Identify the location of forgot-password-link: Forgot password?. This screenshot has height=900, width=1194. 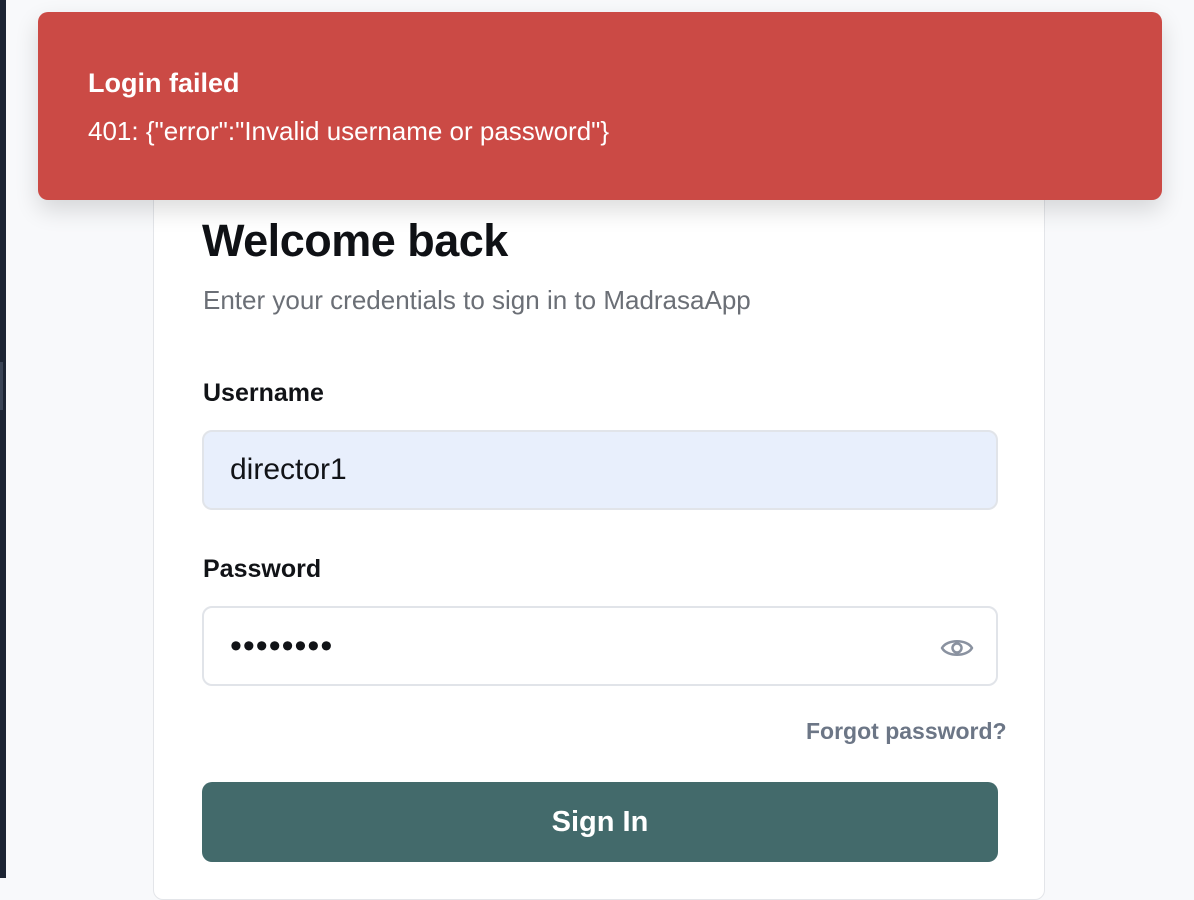
(906, 731).